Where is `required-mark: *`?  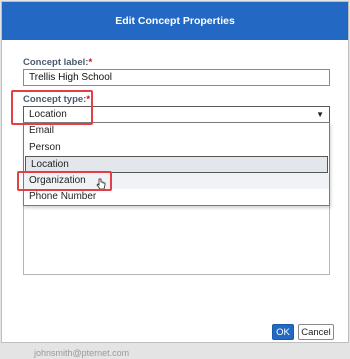 required-mark: * is located at coordinates (90, 62).